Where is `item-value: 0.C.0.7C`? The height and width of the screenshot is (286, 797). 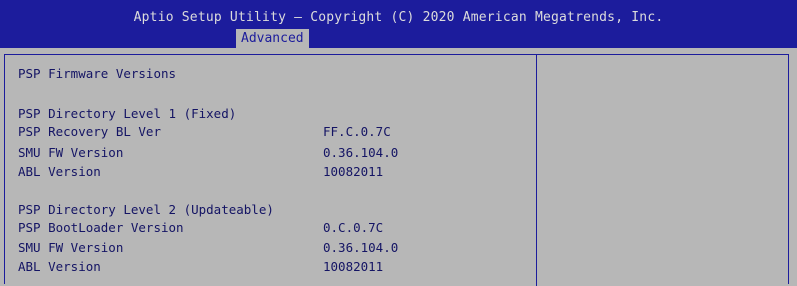 item-value: 0.C.0.7C is located at coordinates (353, 227).